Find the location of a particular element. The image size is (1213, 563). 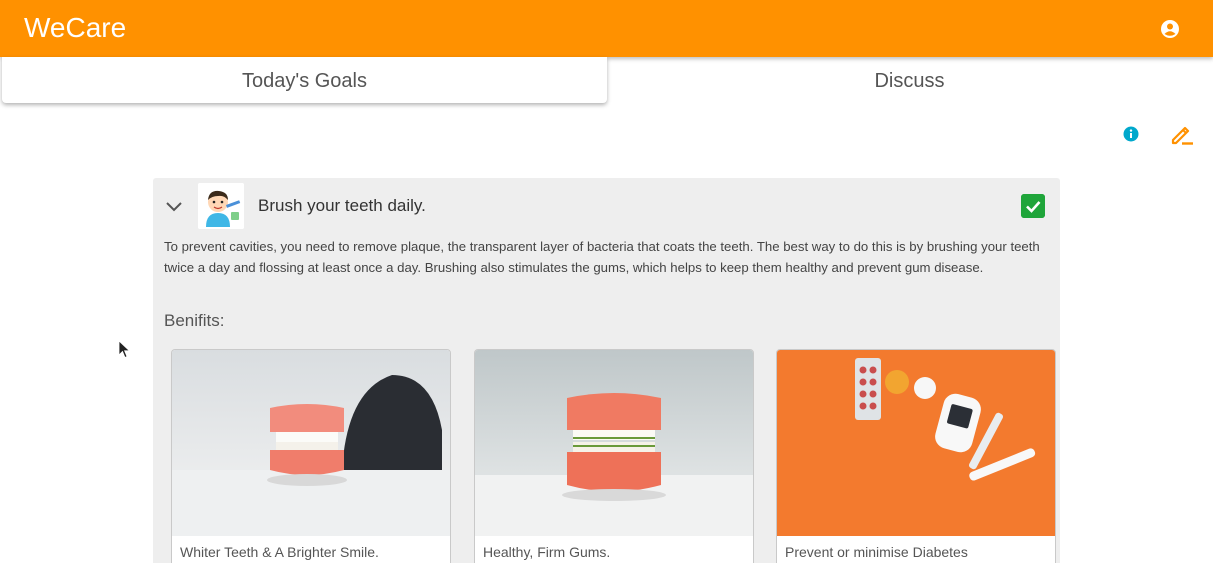

benefits-heading: Benifits: is located at coordinates (194, 320).